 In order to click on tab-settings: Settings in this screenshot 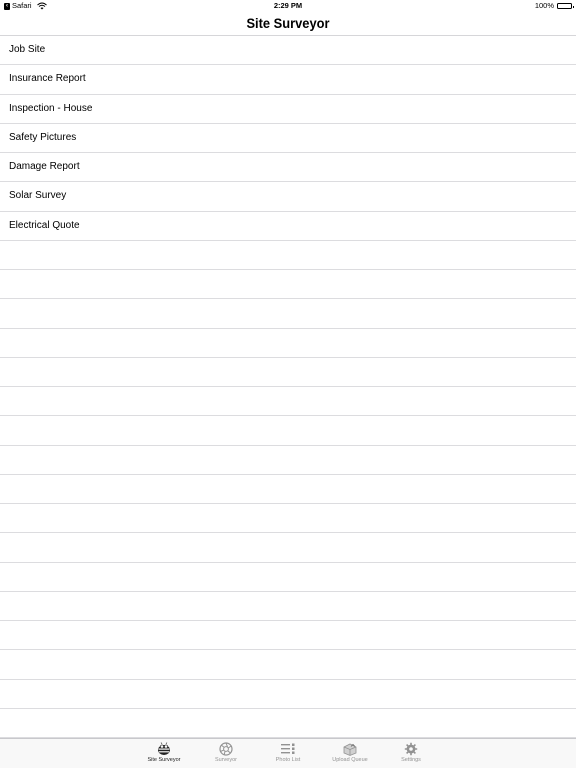, I will do `click(411, 754)`.